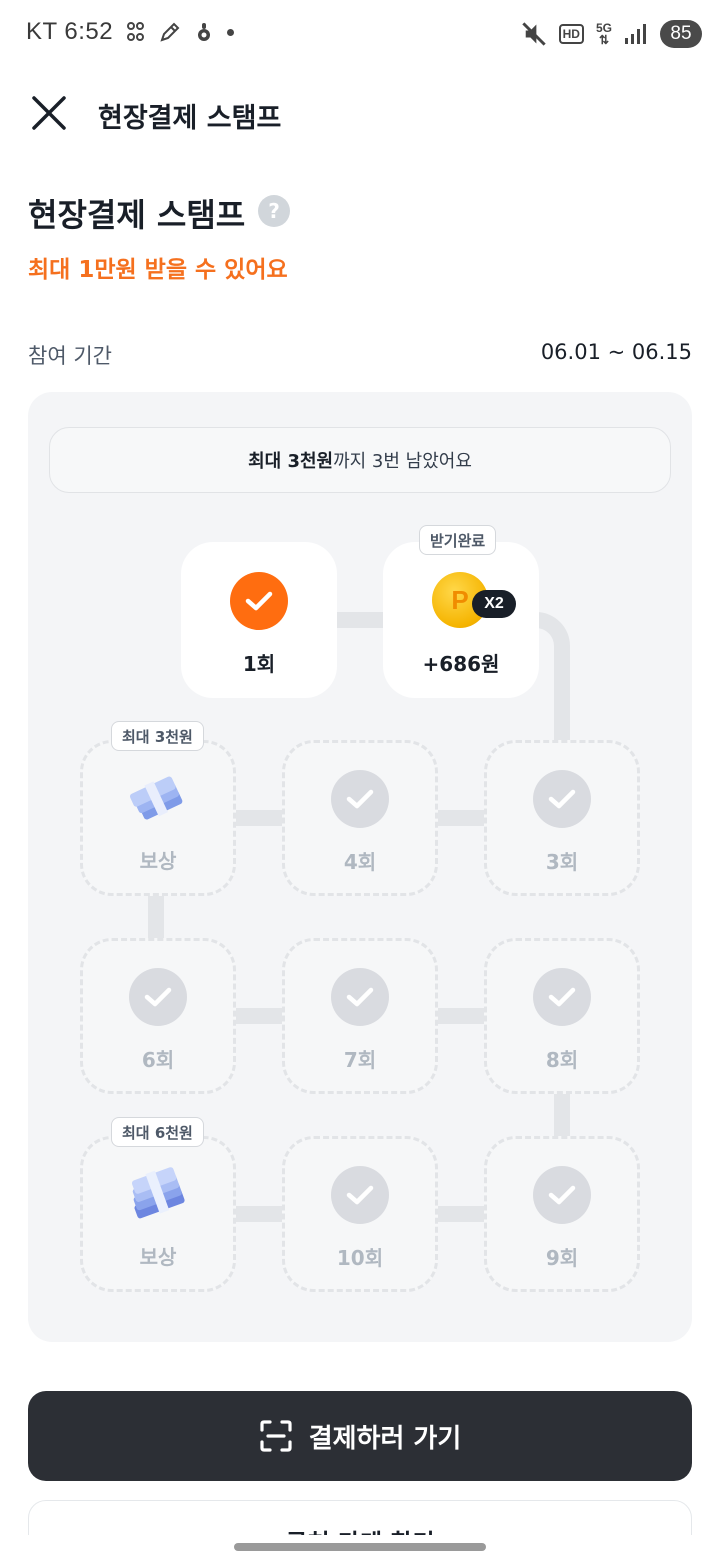  Describe the element at coordinates (458, 540) in the screenshot. I see `received-tag: 받기완료` at that location.